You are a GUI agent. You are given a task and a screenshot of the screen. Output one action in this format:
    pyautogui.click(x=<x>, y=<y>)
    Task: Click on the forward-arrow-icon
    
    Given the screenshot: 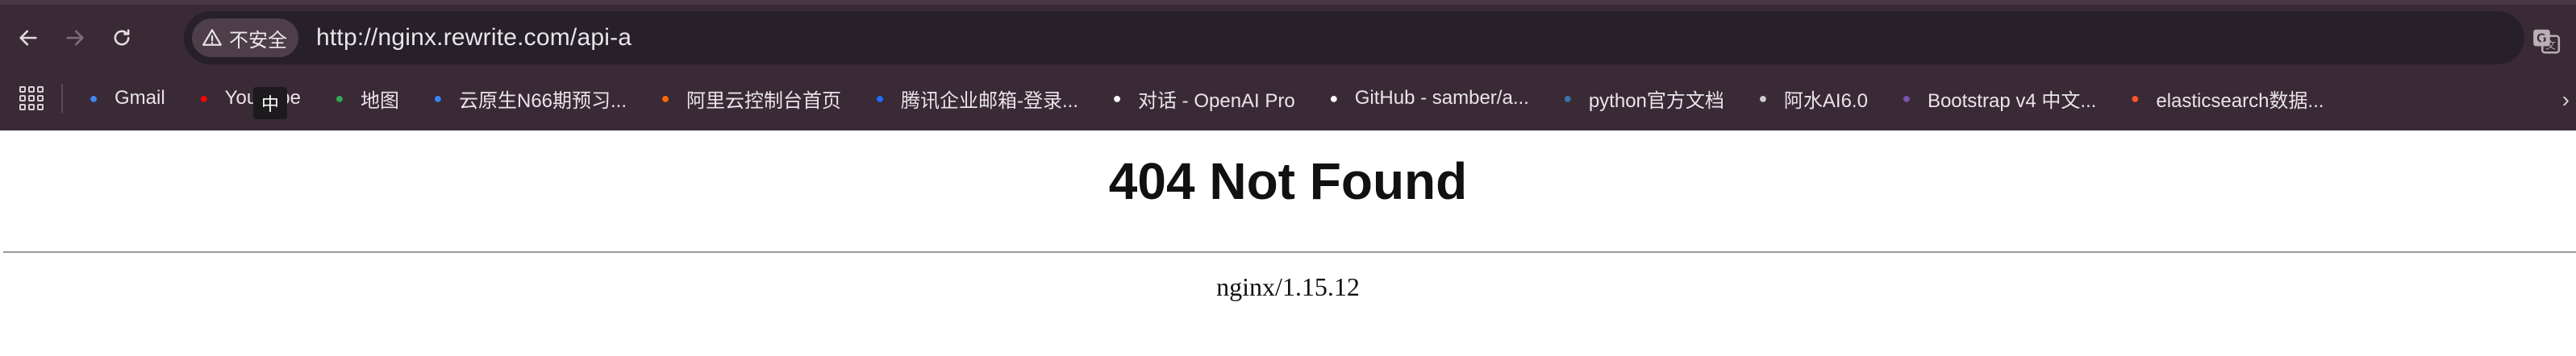 What is the action you would take?
    pyautogui.click(x=75, y=38)
    